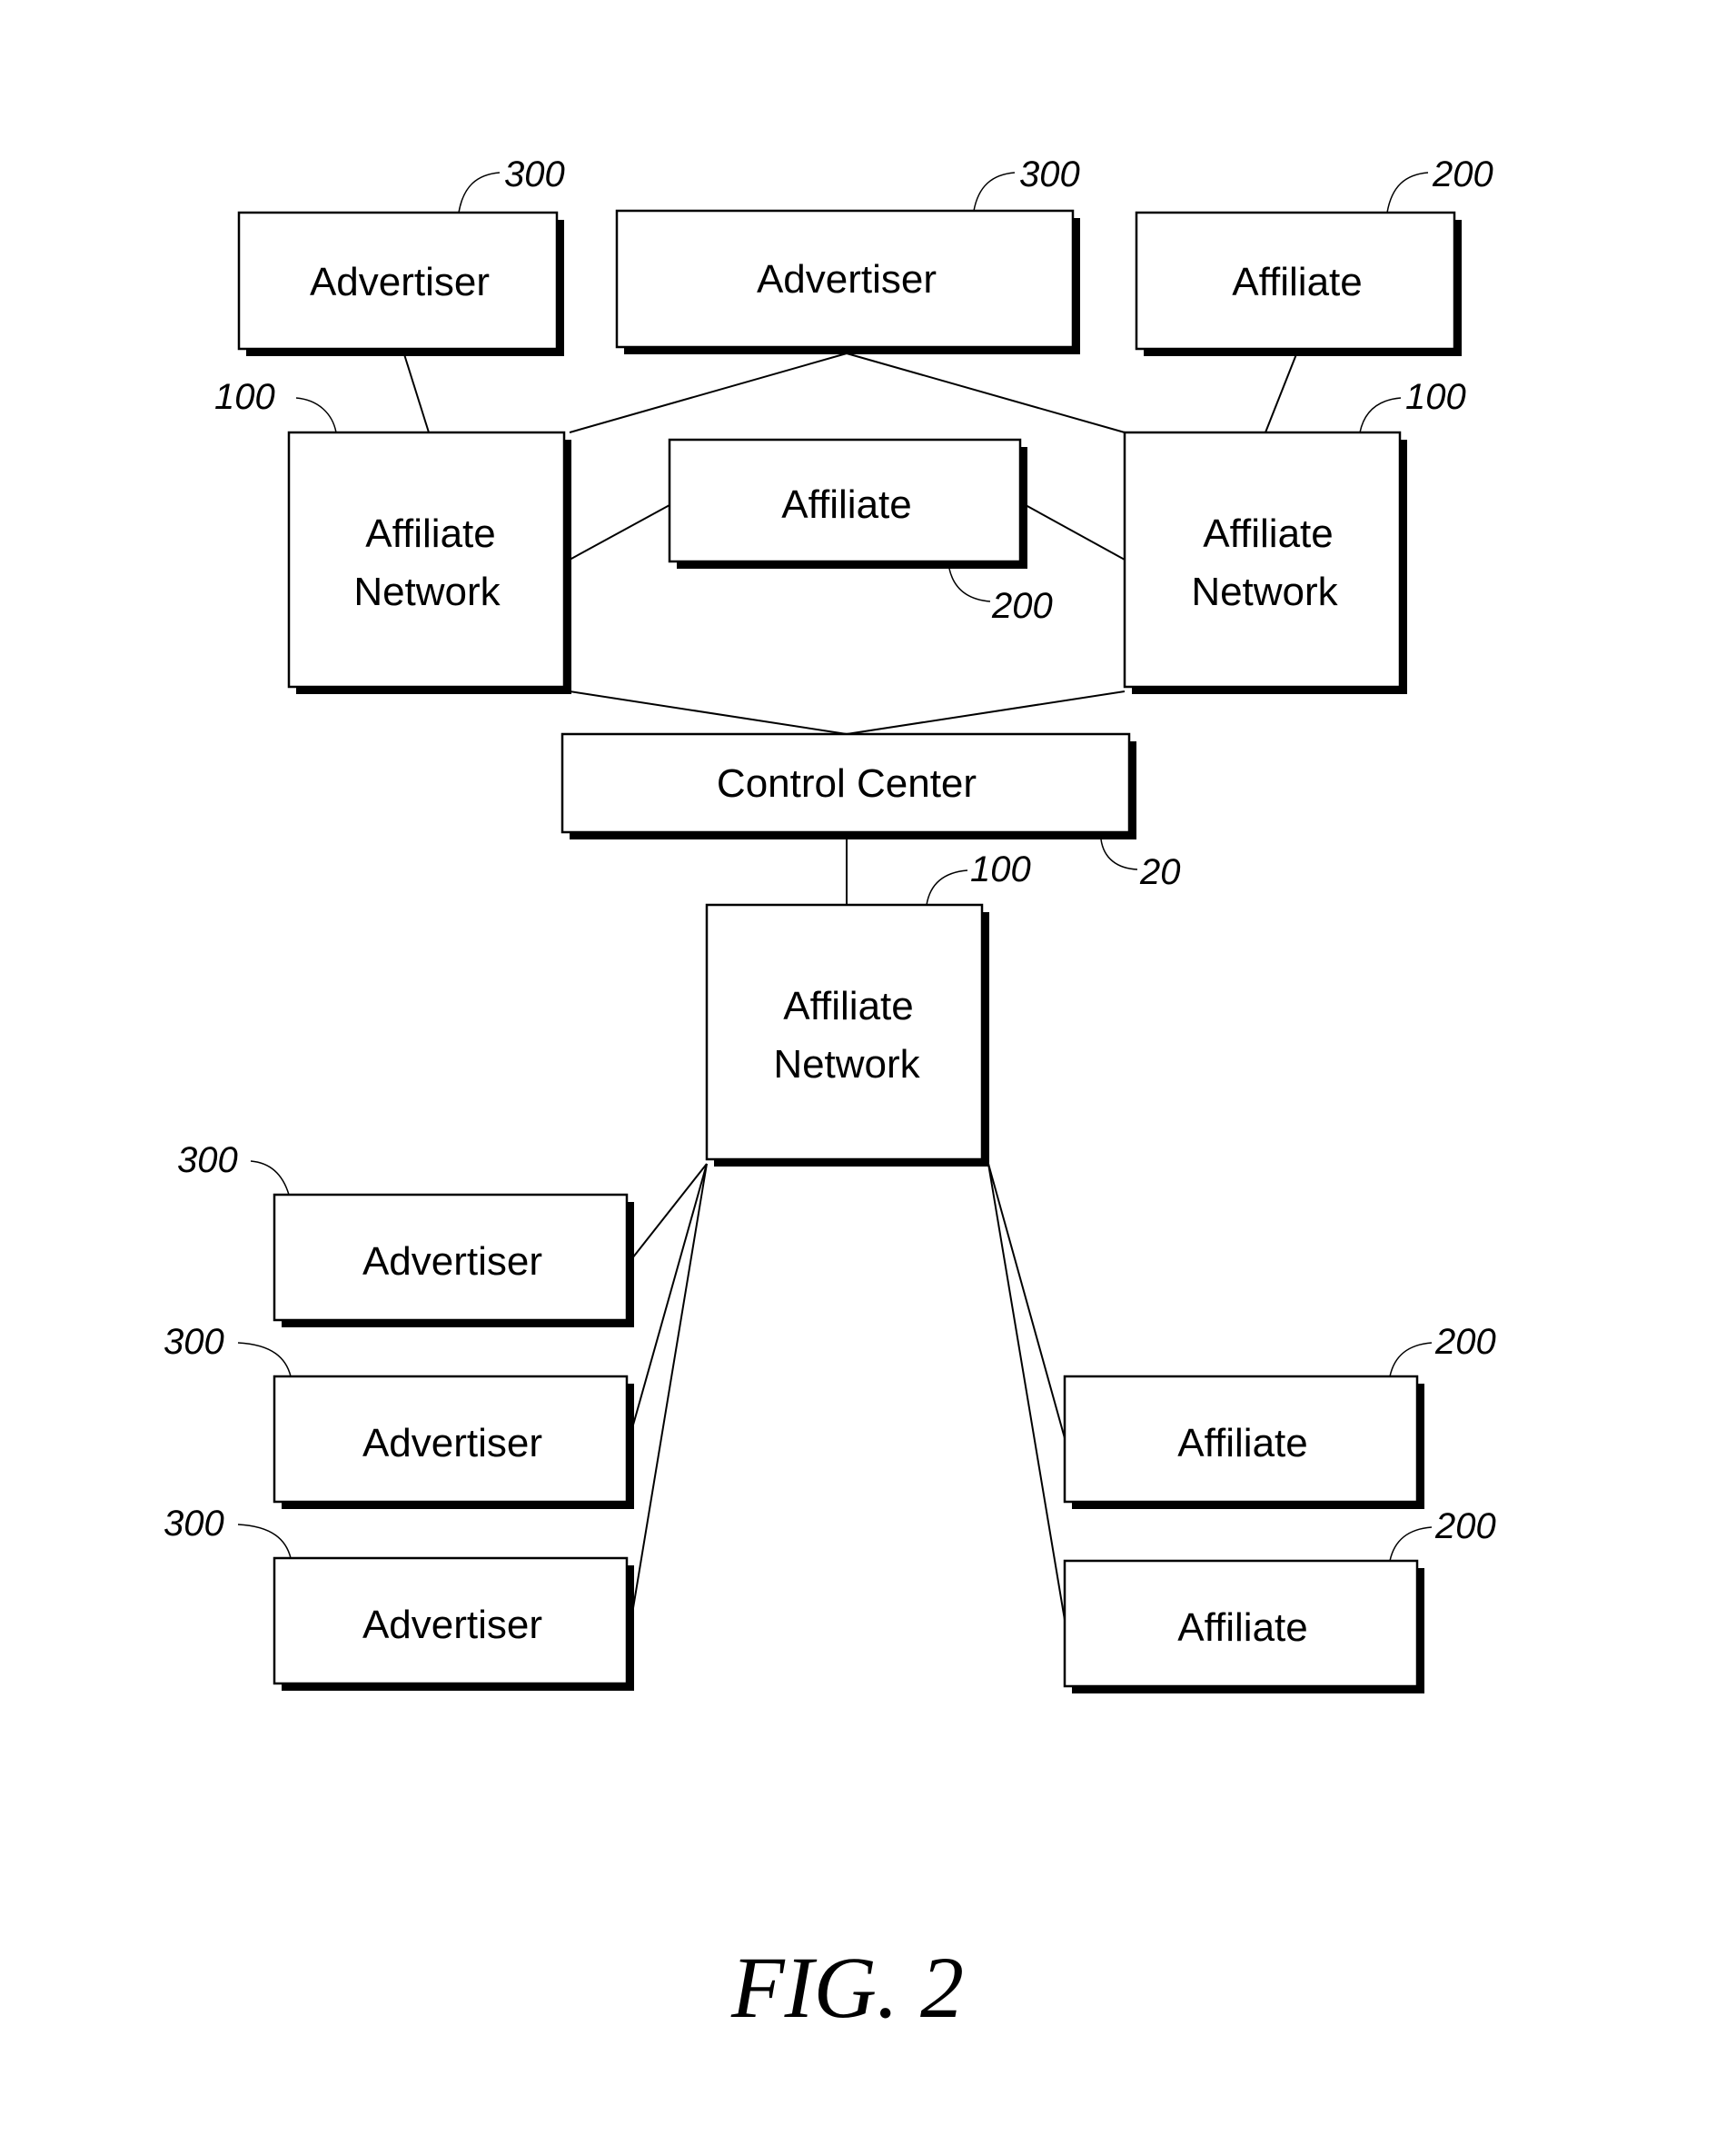 This screenshot has width=1736, height=2135. Describe the element at coordinates (399, 1597) in the screenshot. I see `advertiser-box-bottom-3: Advertiser 300` at that location.